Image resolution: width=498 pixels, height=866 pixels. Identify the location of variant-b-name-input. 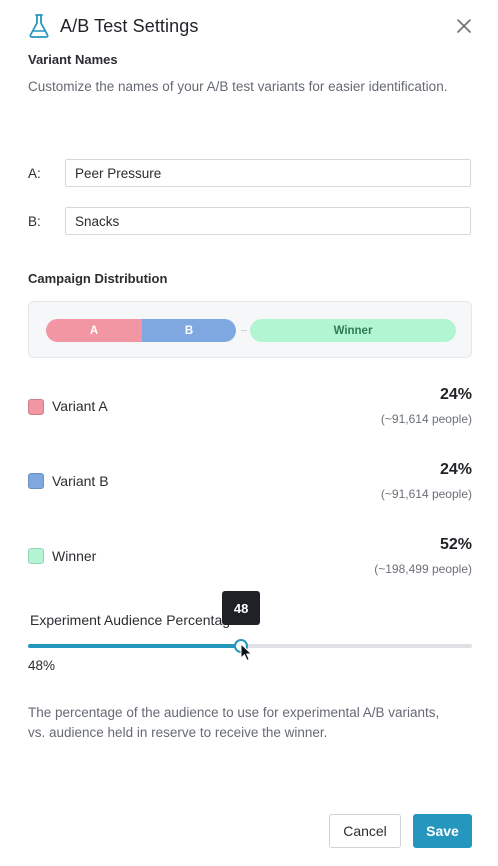
(268, 221).